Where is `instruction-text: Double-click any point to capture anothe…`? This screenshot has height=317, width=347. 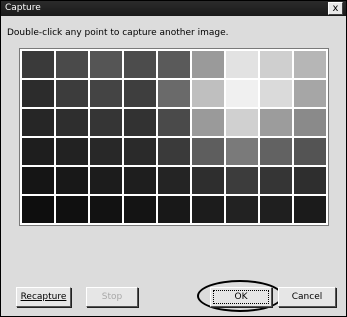 instruction-text: Double-click any point to capture anothe… is located at coordinates (118, 33).